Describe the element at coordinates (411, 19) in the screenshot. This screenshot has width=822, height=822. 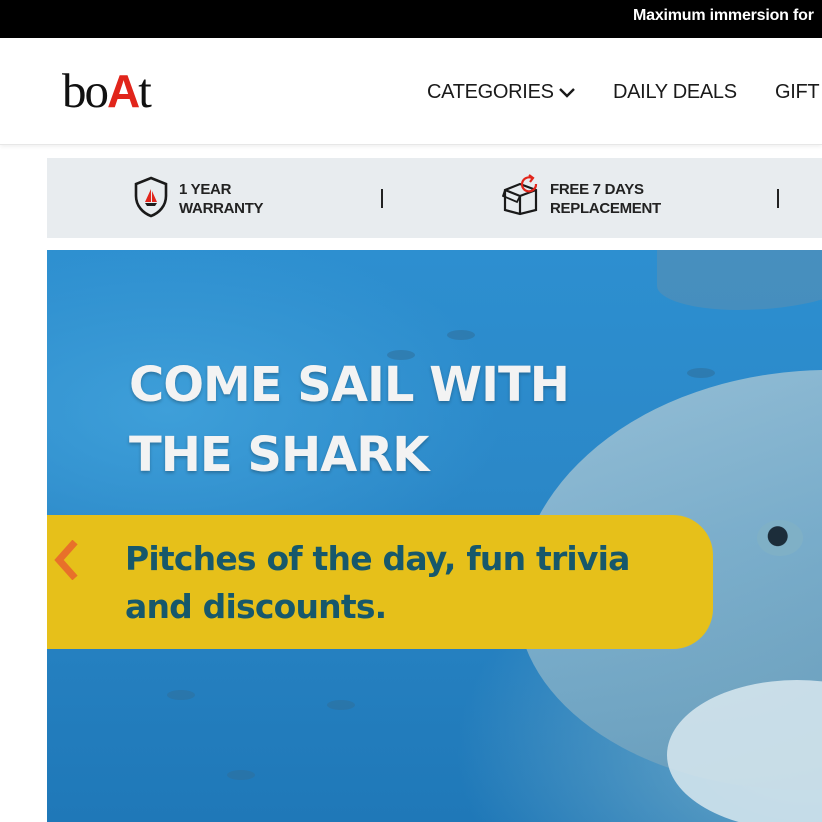
I see `announcement-bar: Maximum immersion for` at that location.